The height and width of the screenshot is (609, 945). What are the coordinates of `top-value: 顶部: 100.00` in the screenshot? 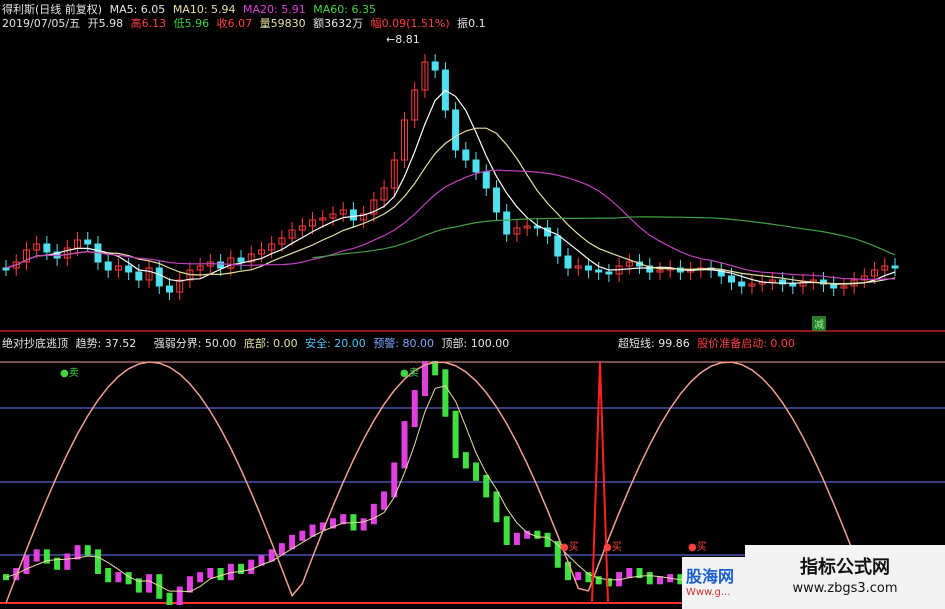 It's located at (475, 343).